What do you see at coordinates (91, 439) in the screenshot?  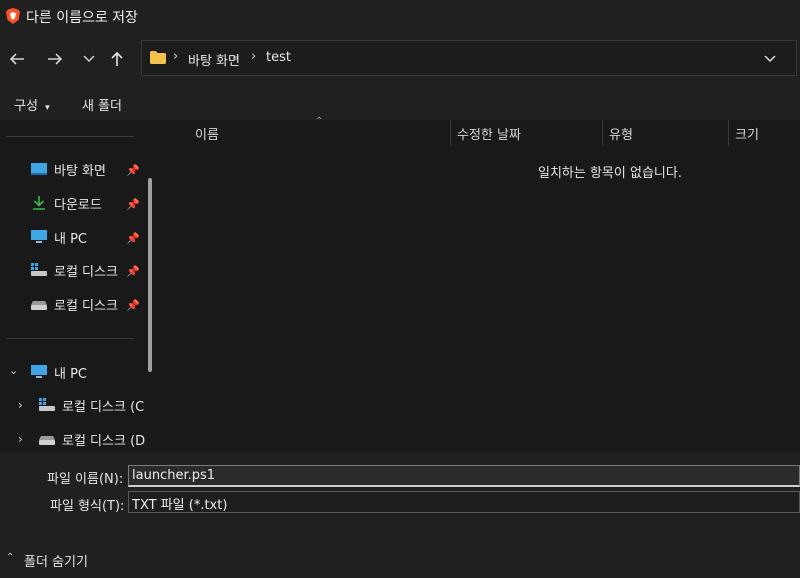 I see `nav-item-drive-d: 로컬 디스크 (D` at bounding box center [91, 439].